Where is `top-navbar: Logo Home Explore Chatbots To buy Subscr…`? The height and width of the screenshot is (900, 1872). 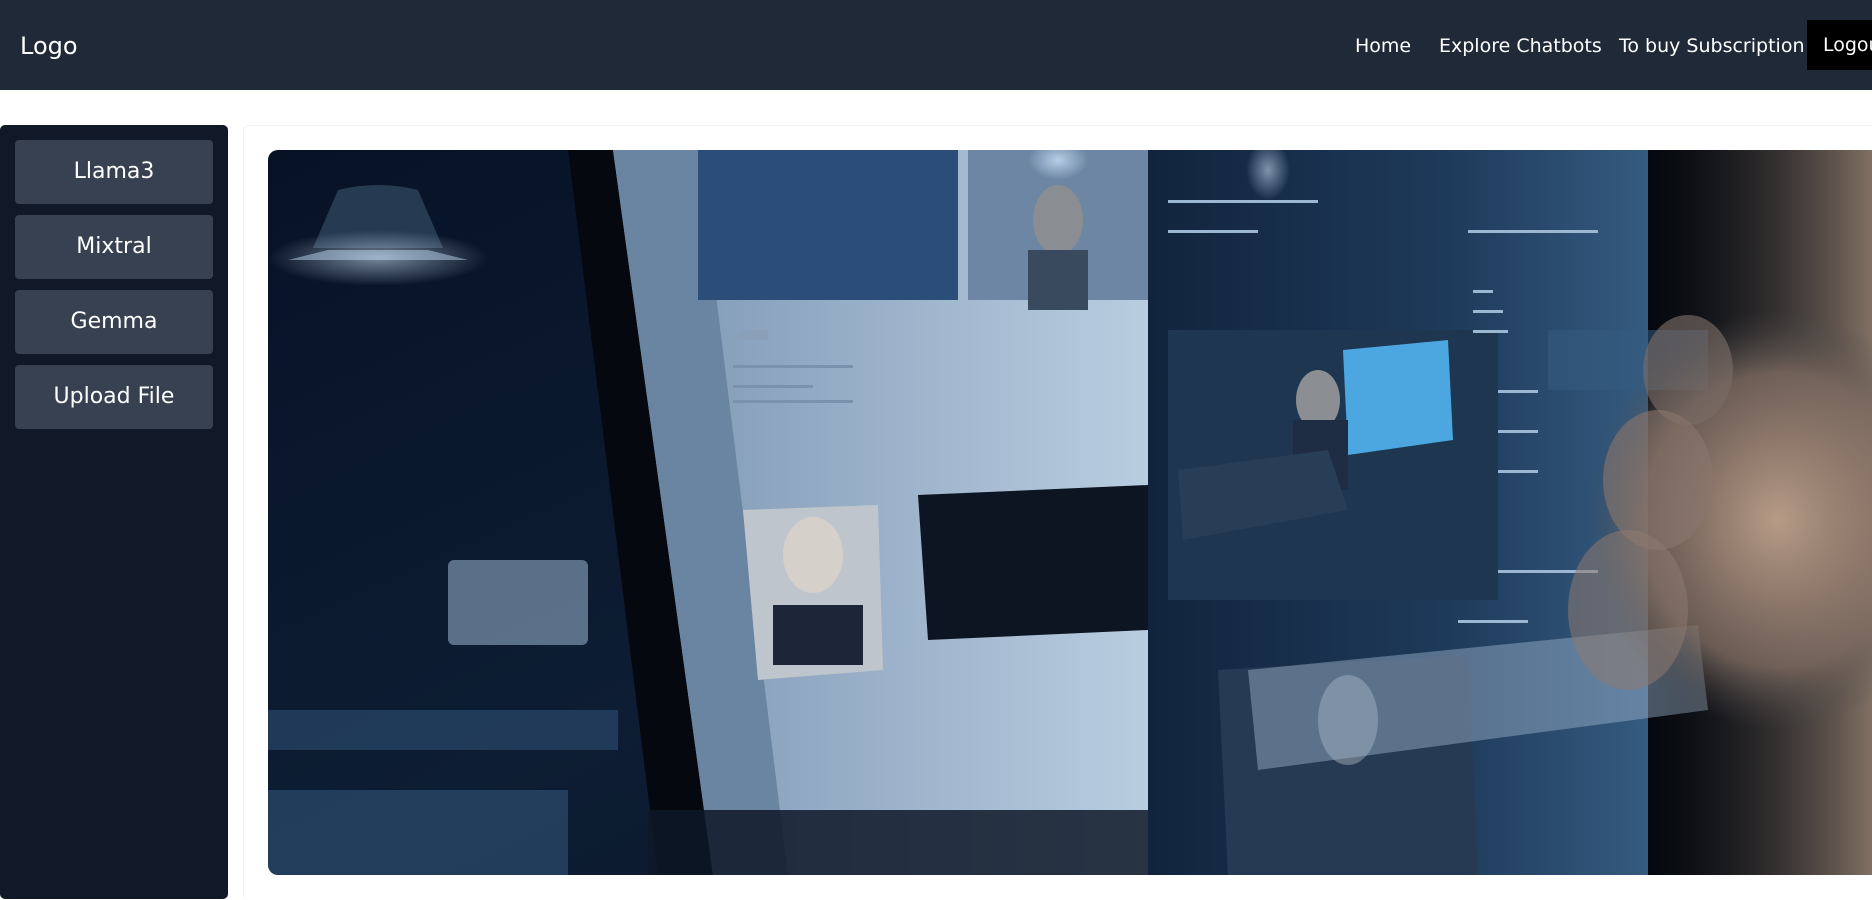
top-navbar: Logo Home Explore Chatbots To buy Subscr… is located at coordinates (936, 45).